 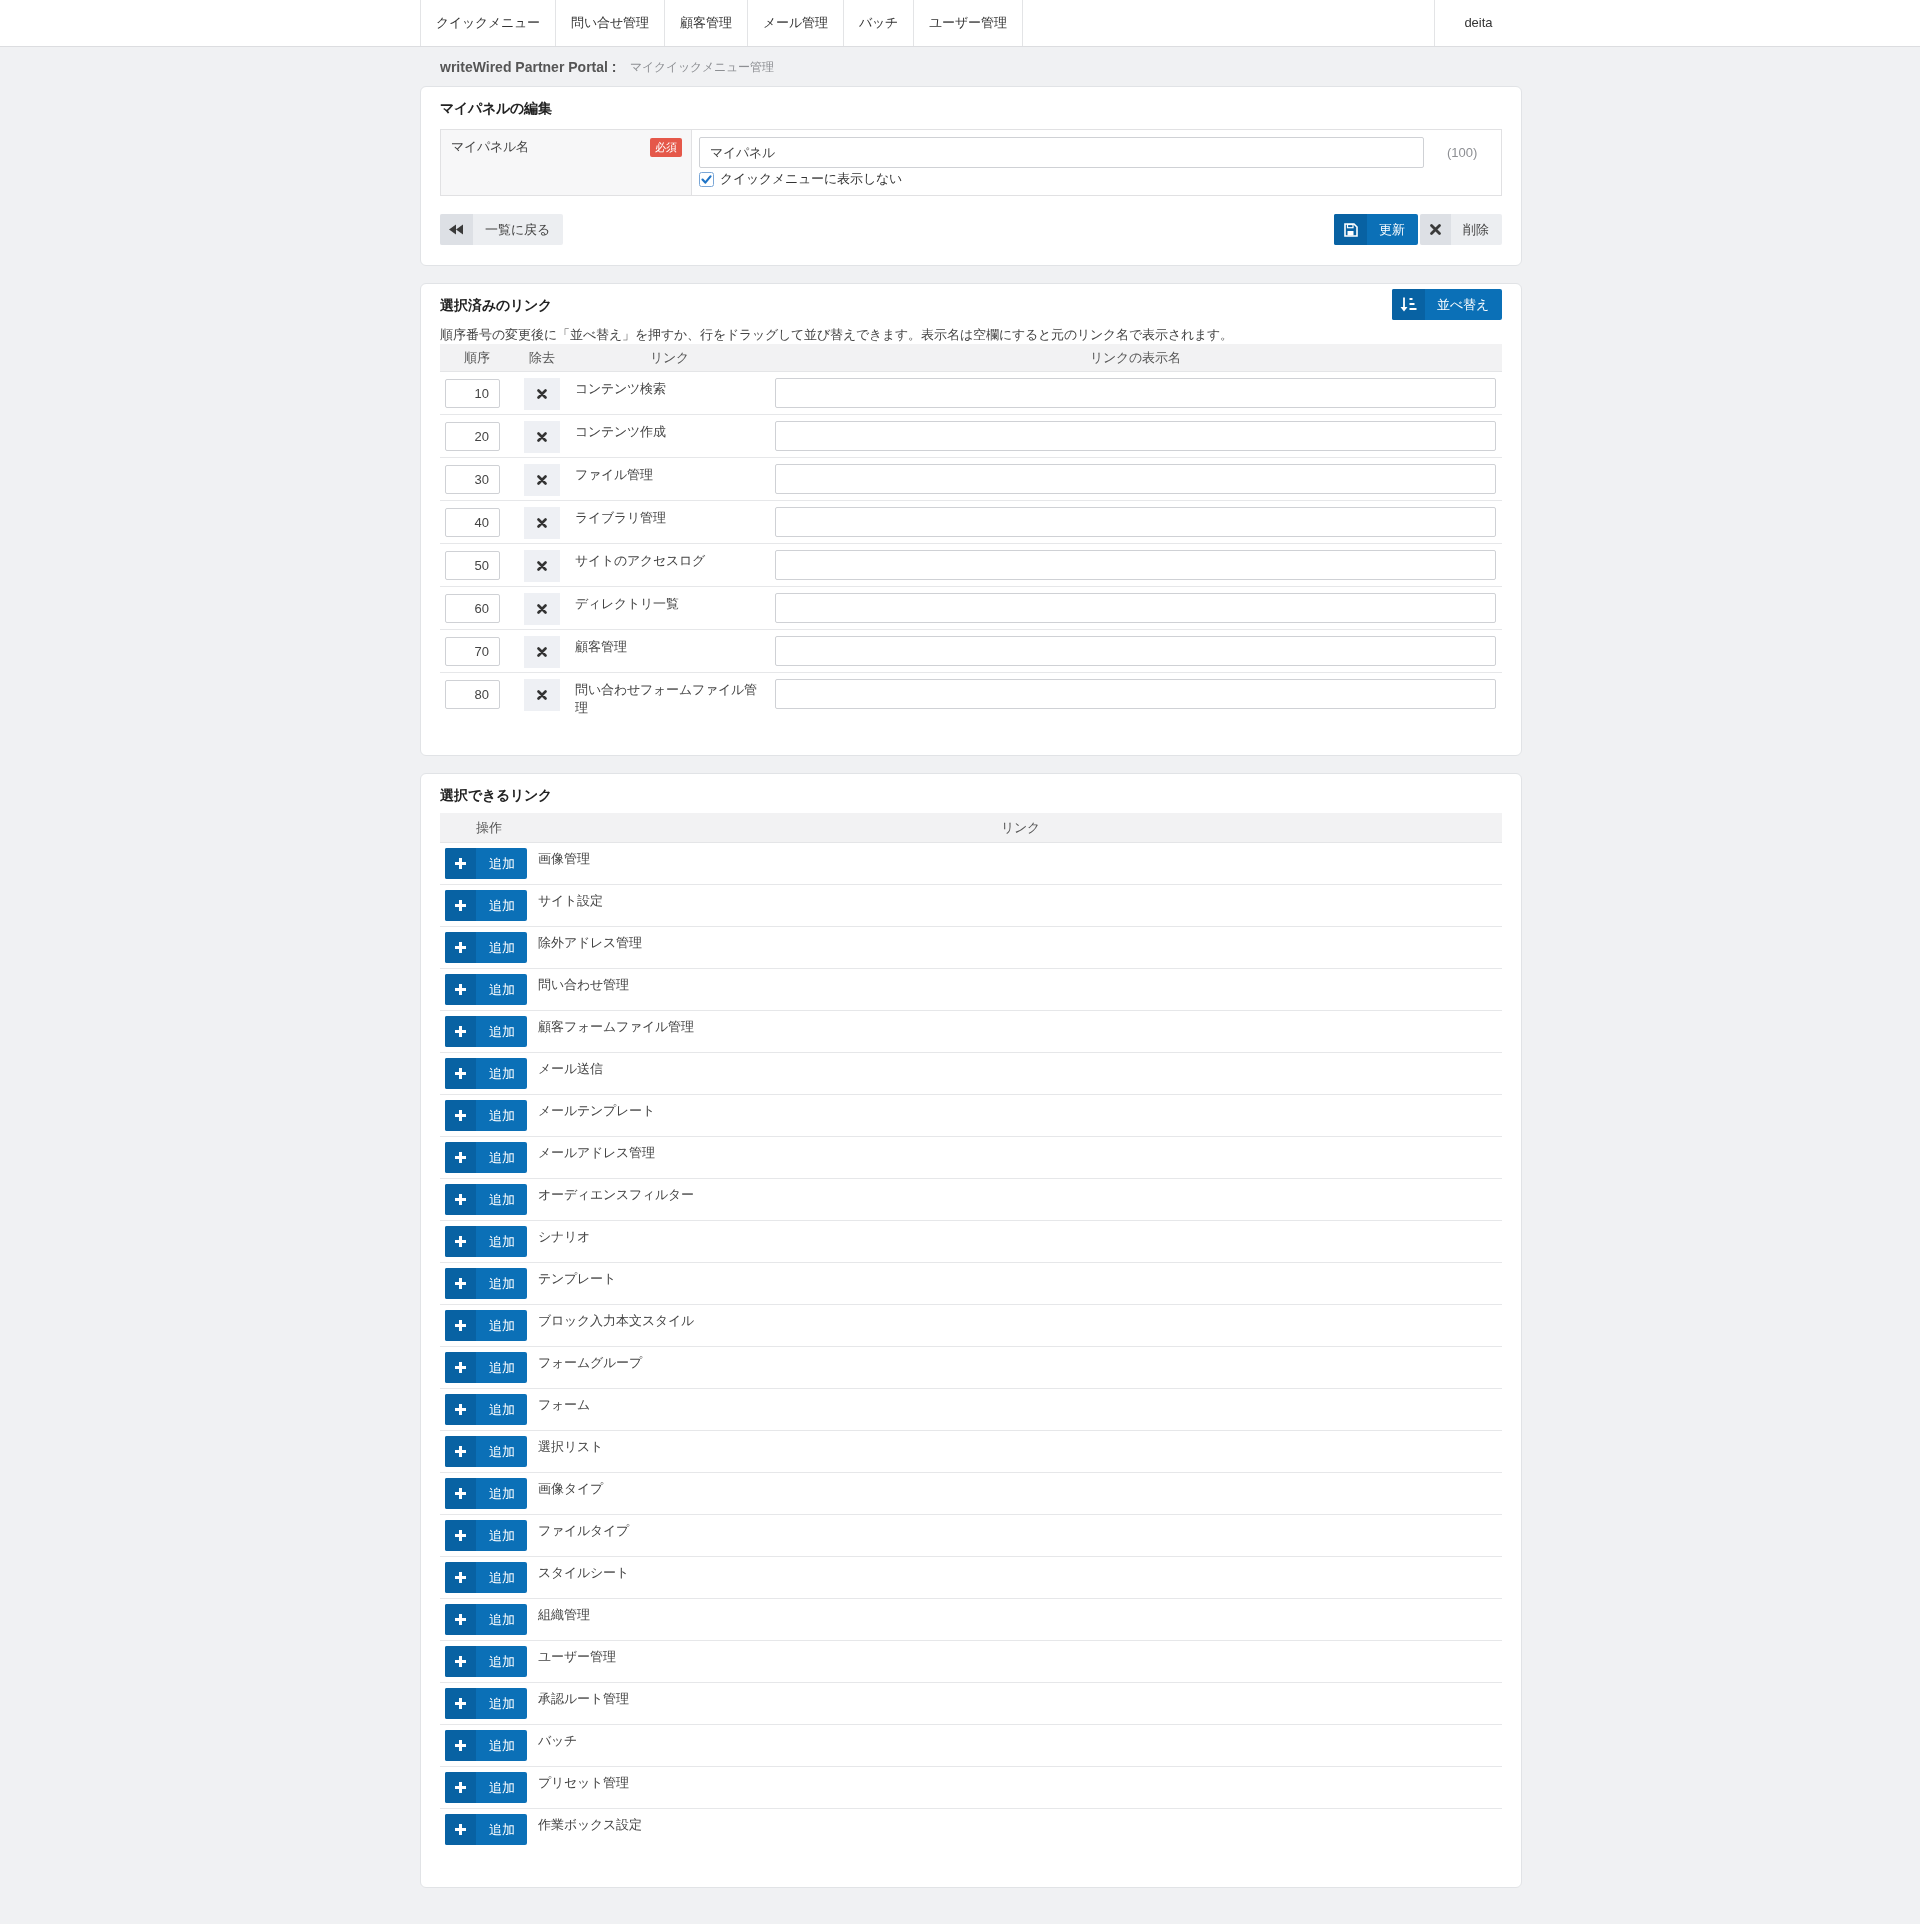 What do you see at coordinates (577, 1657) in the screenshot?
I see `link-name: ユーザー管理` at bounding box center [577, 1657].